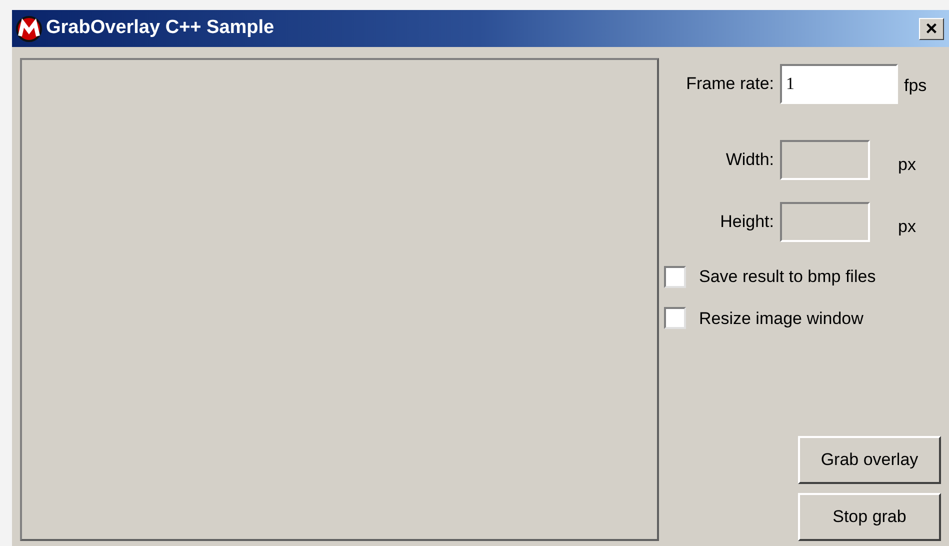 This screenshot has width=949, height=546. What do you see at coordinates (869, 517) in the screenshot?
I see `action-button: Stop grab` at bounding box center [869, 517].